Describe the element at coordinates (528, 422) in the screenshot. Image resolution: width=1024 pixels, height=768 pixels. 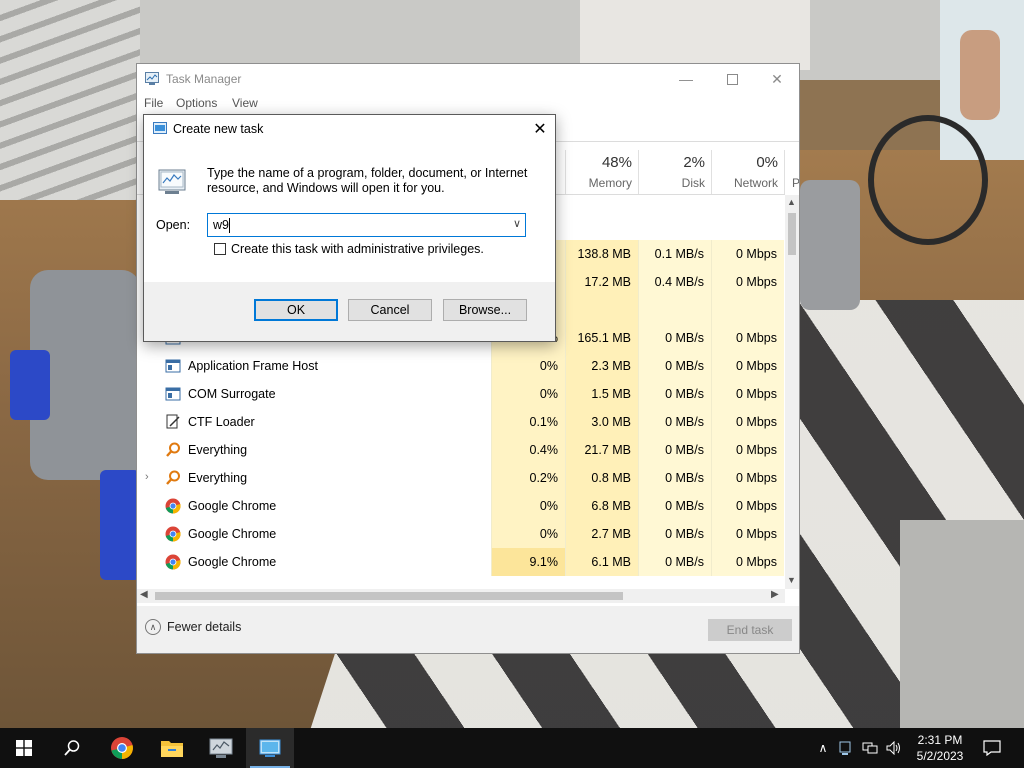
I see `cpu-cell: 0.1%` at that location.